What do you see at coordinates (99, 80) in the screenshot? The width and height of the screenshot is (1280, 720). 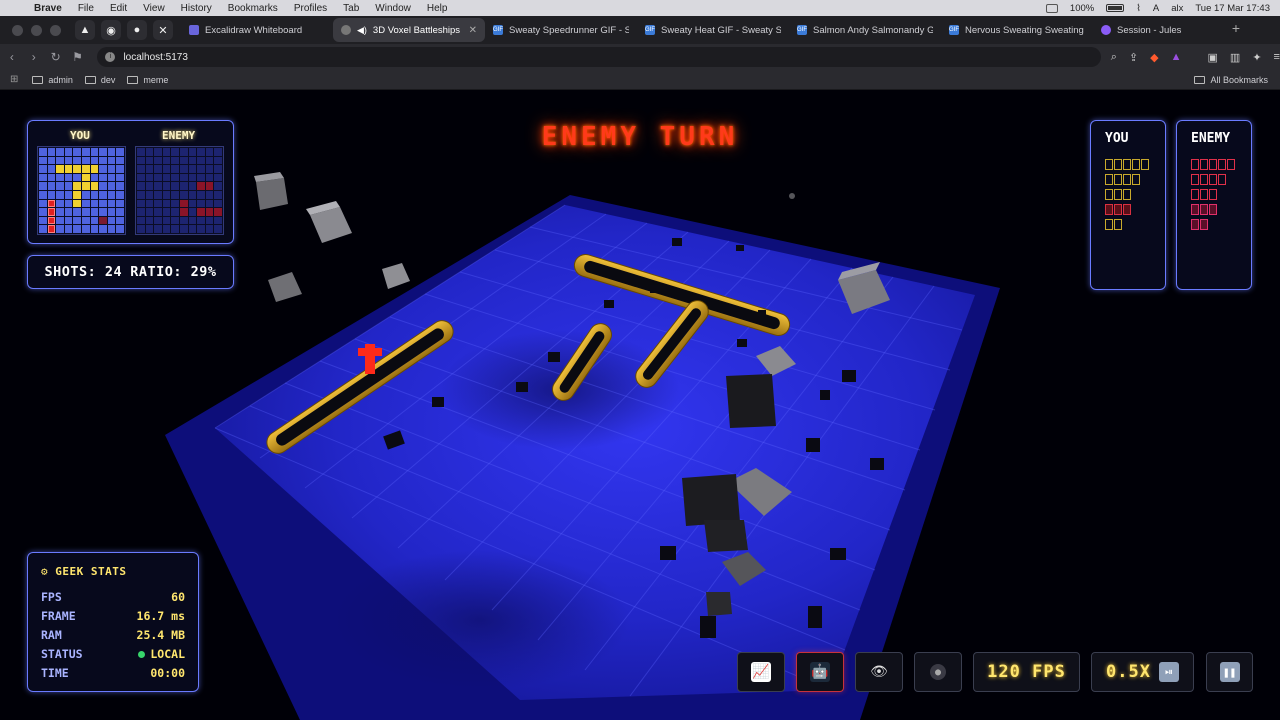 I see `bookmark-folder-dev: dev` at bounding box center [99, 80].